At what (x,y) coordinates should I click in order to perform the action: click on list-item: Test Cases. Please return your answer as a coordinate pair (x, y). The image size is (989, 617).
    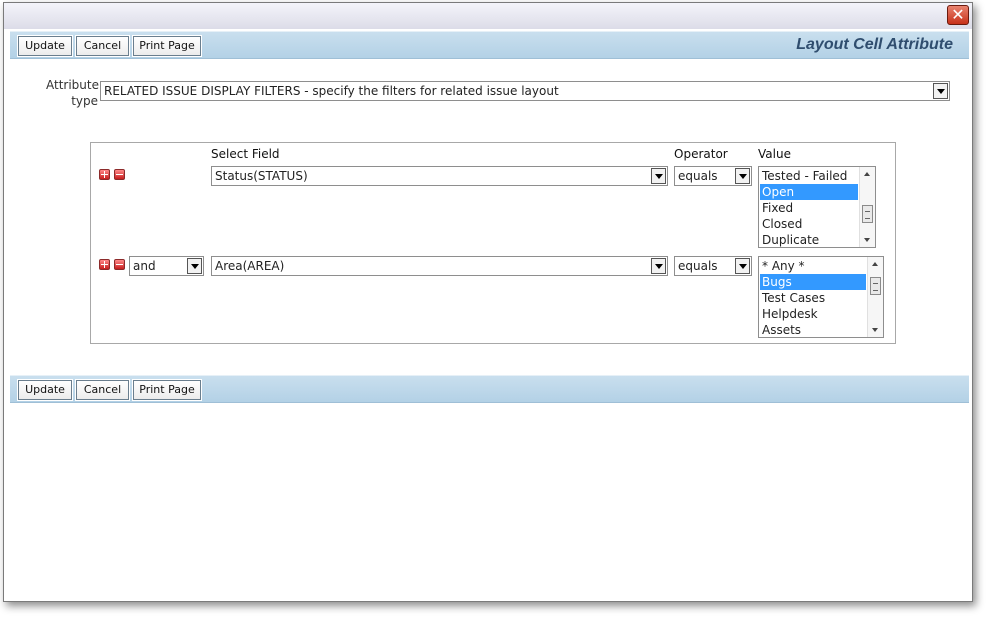
    Looking at the image, I should click on (813, 298).